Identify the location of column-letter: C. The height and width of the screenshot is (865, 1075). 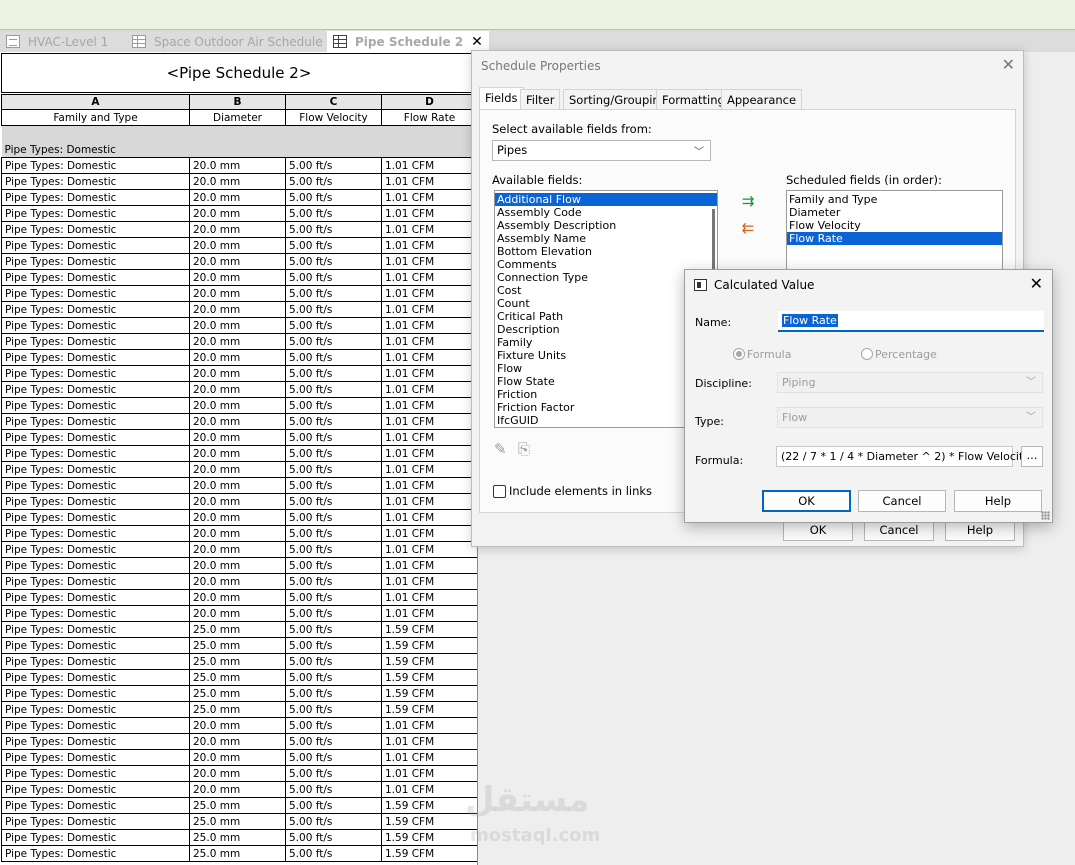
(333, 102).